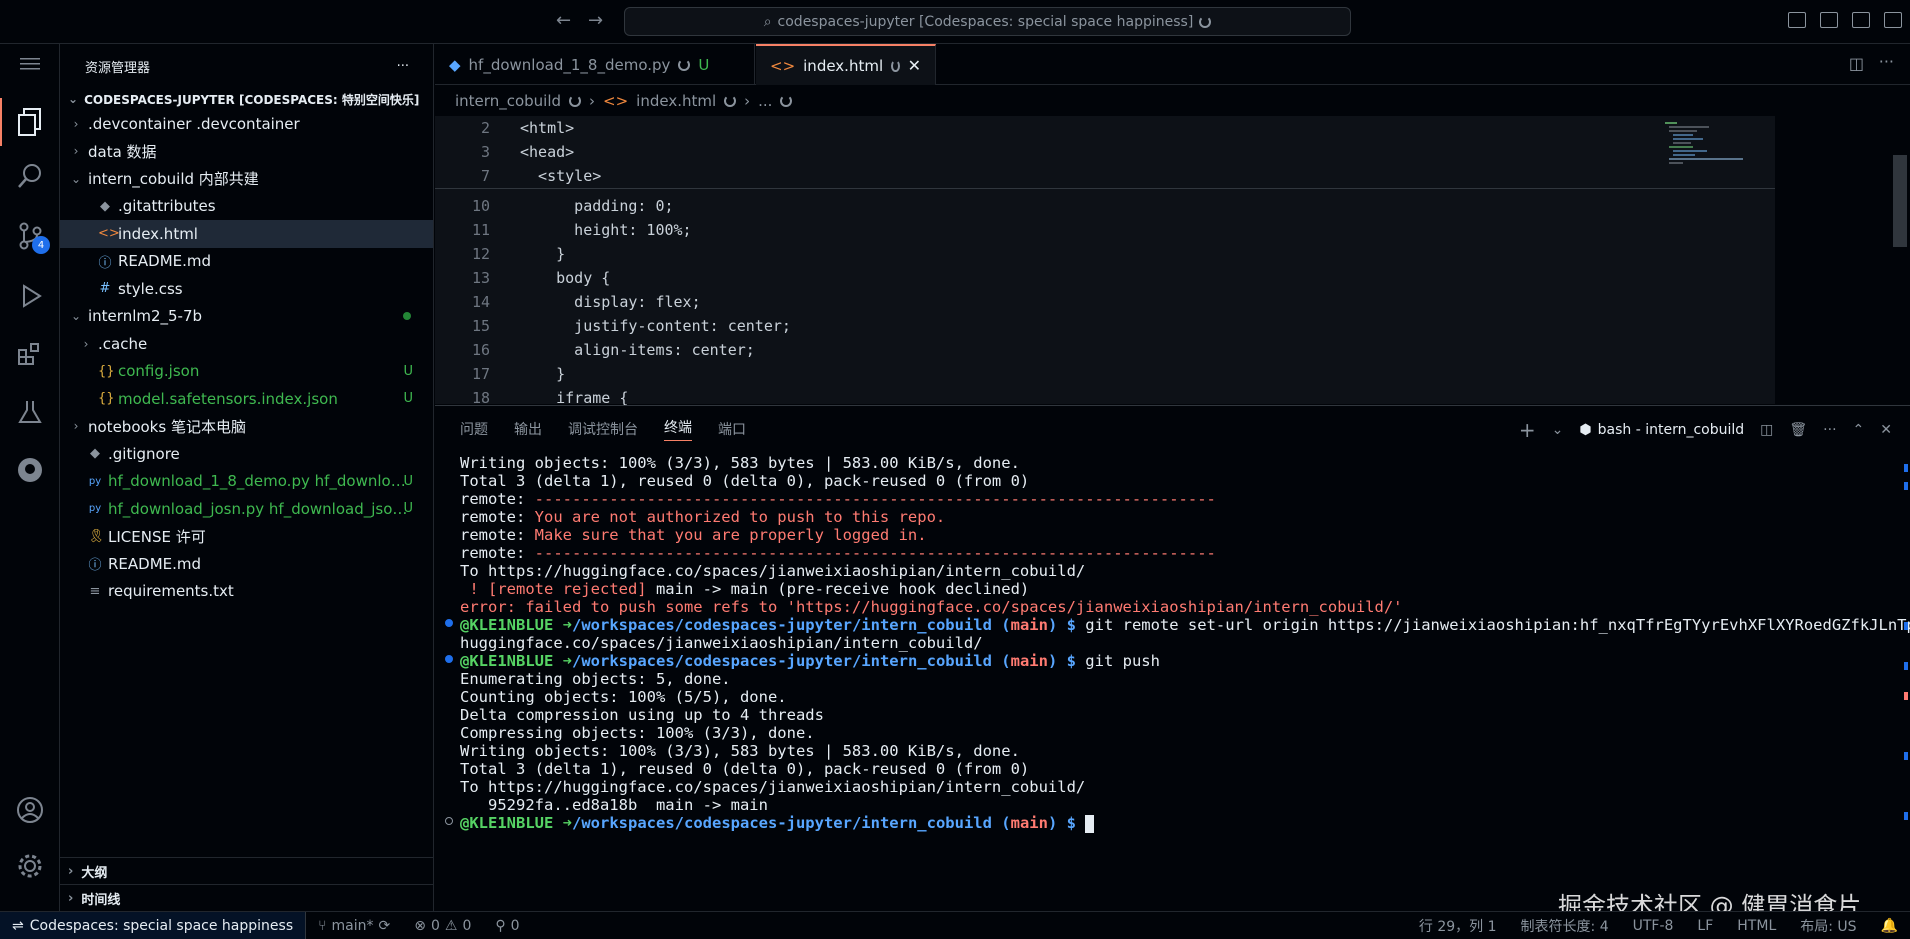 The height and width of the screenshot is (939, 1910). What do you see at coordinates (246, 372) in the screenshot?
I see `tree-item: {} config.json U` at bounding box center [246, 372].